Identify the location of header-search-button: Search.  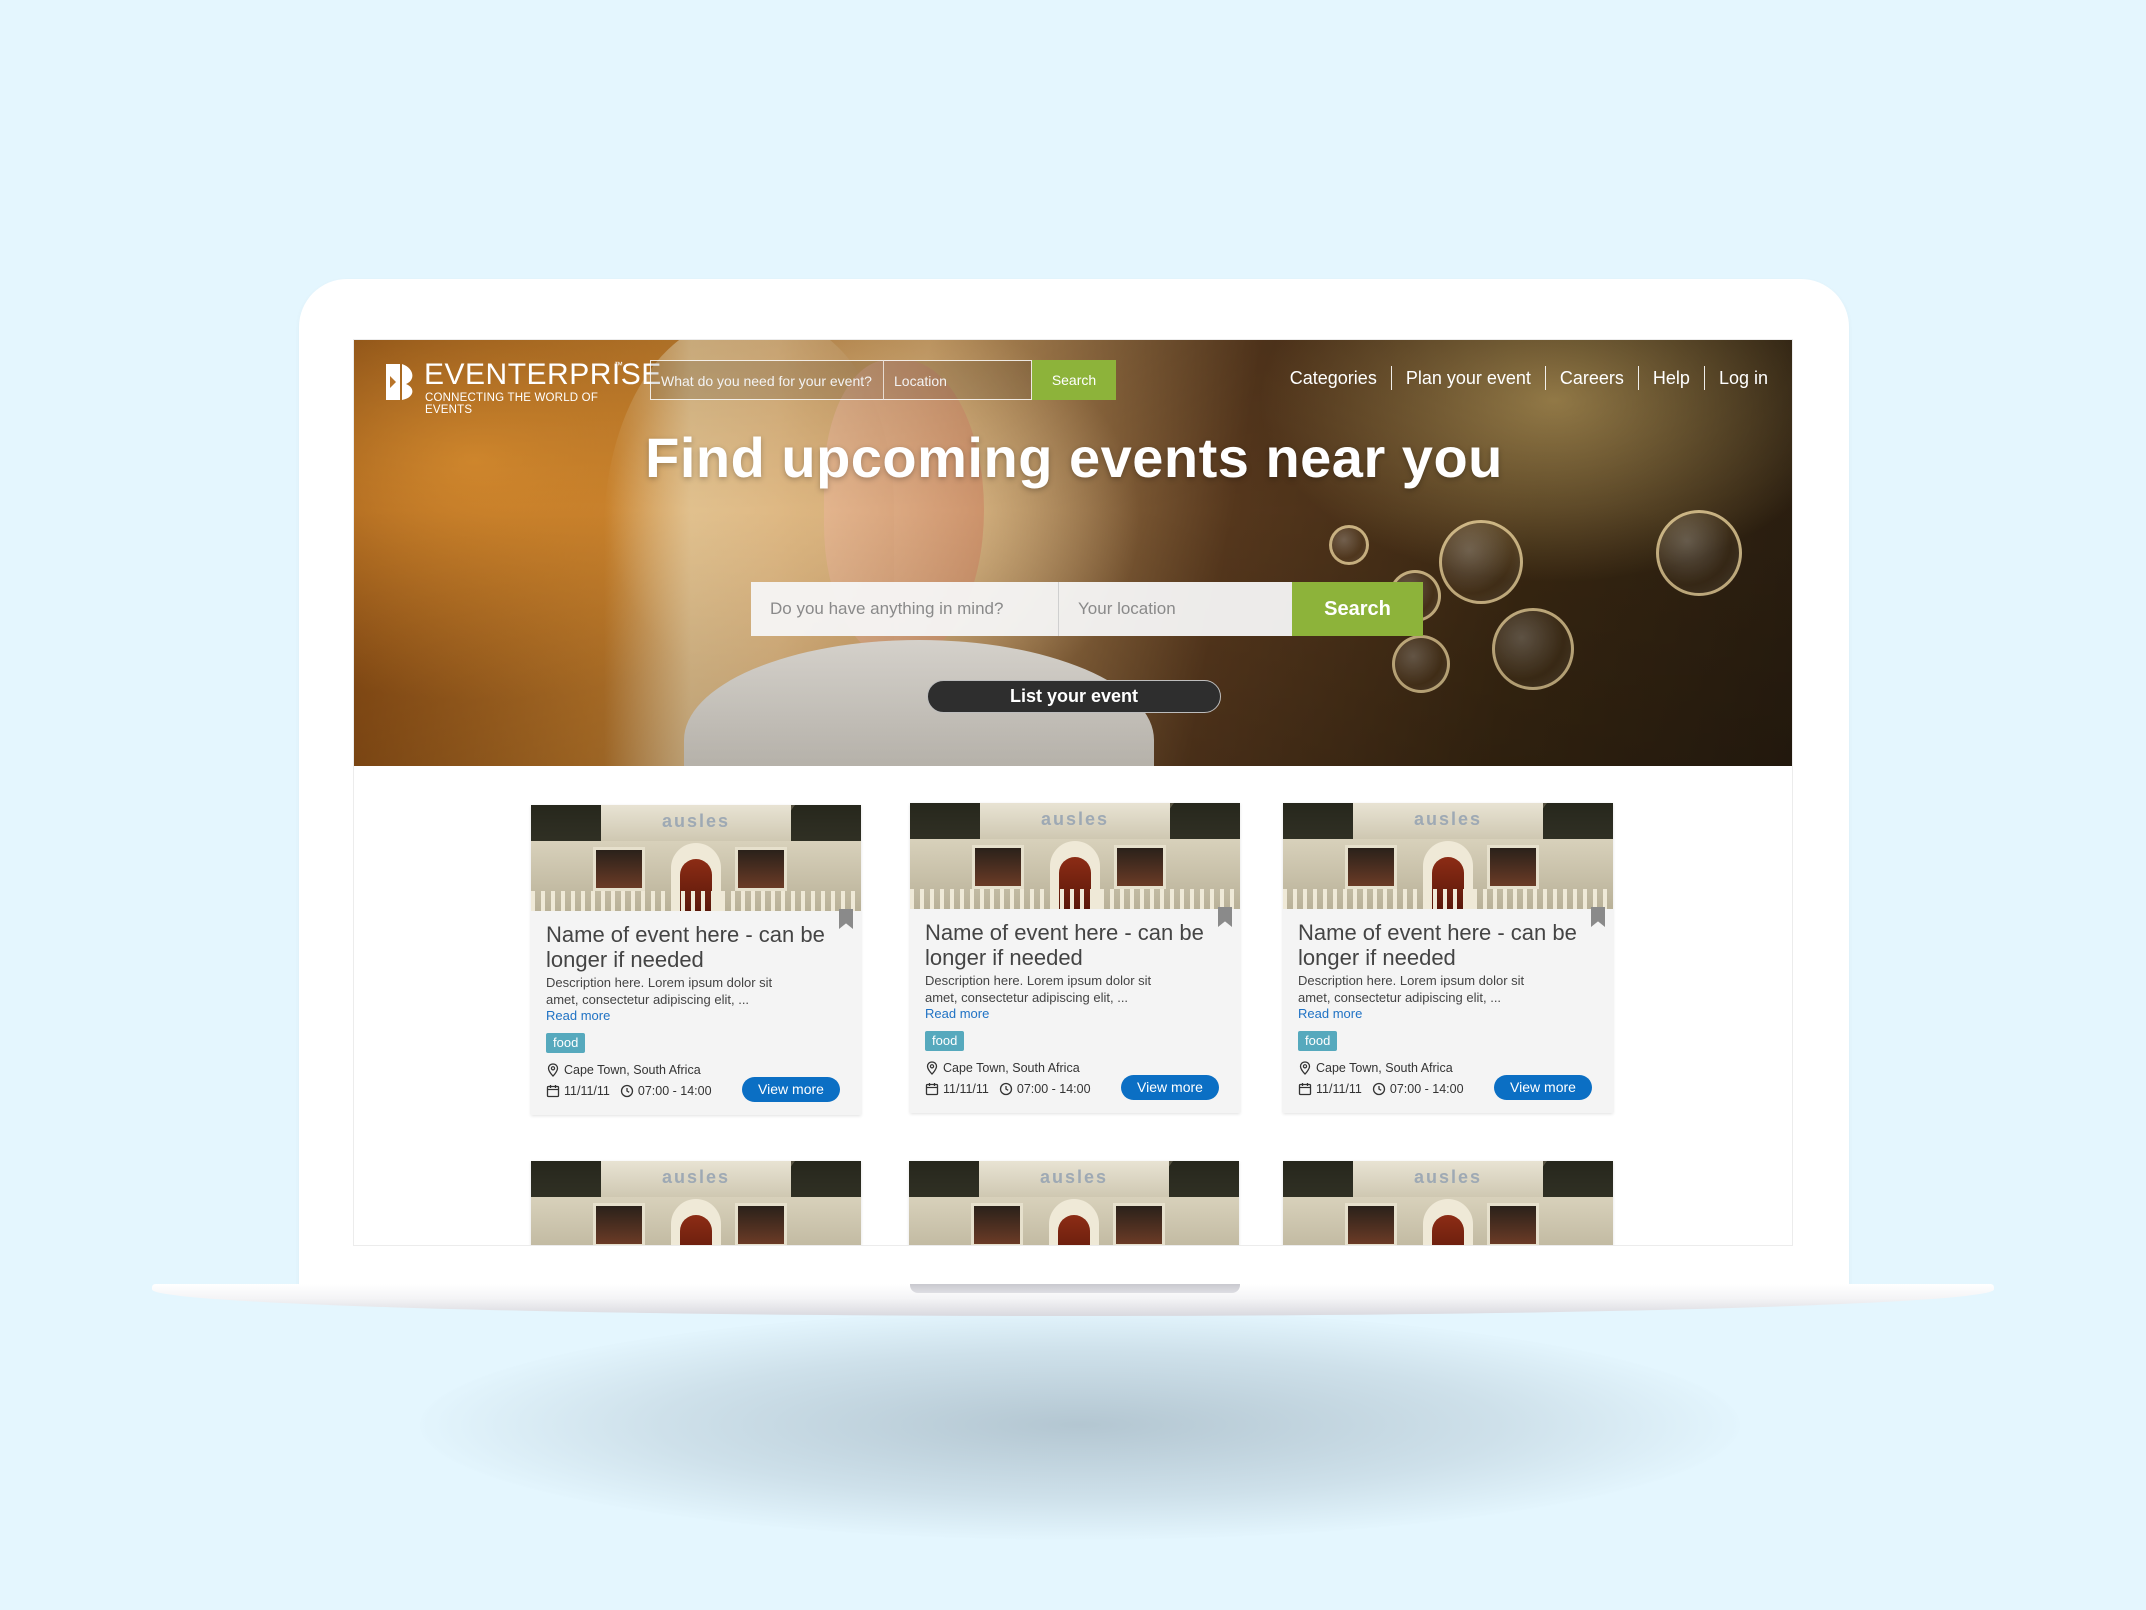
(1074, 380).